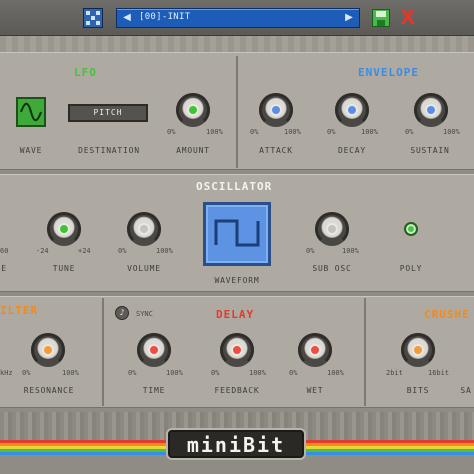 The width and height of the screenshot is (474, 474). I want to click on sustain-label: SUSTAIN, so click(430, 150).